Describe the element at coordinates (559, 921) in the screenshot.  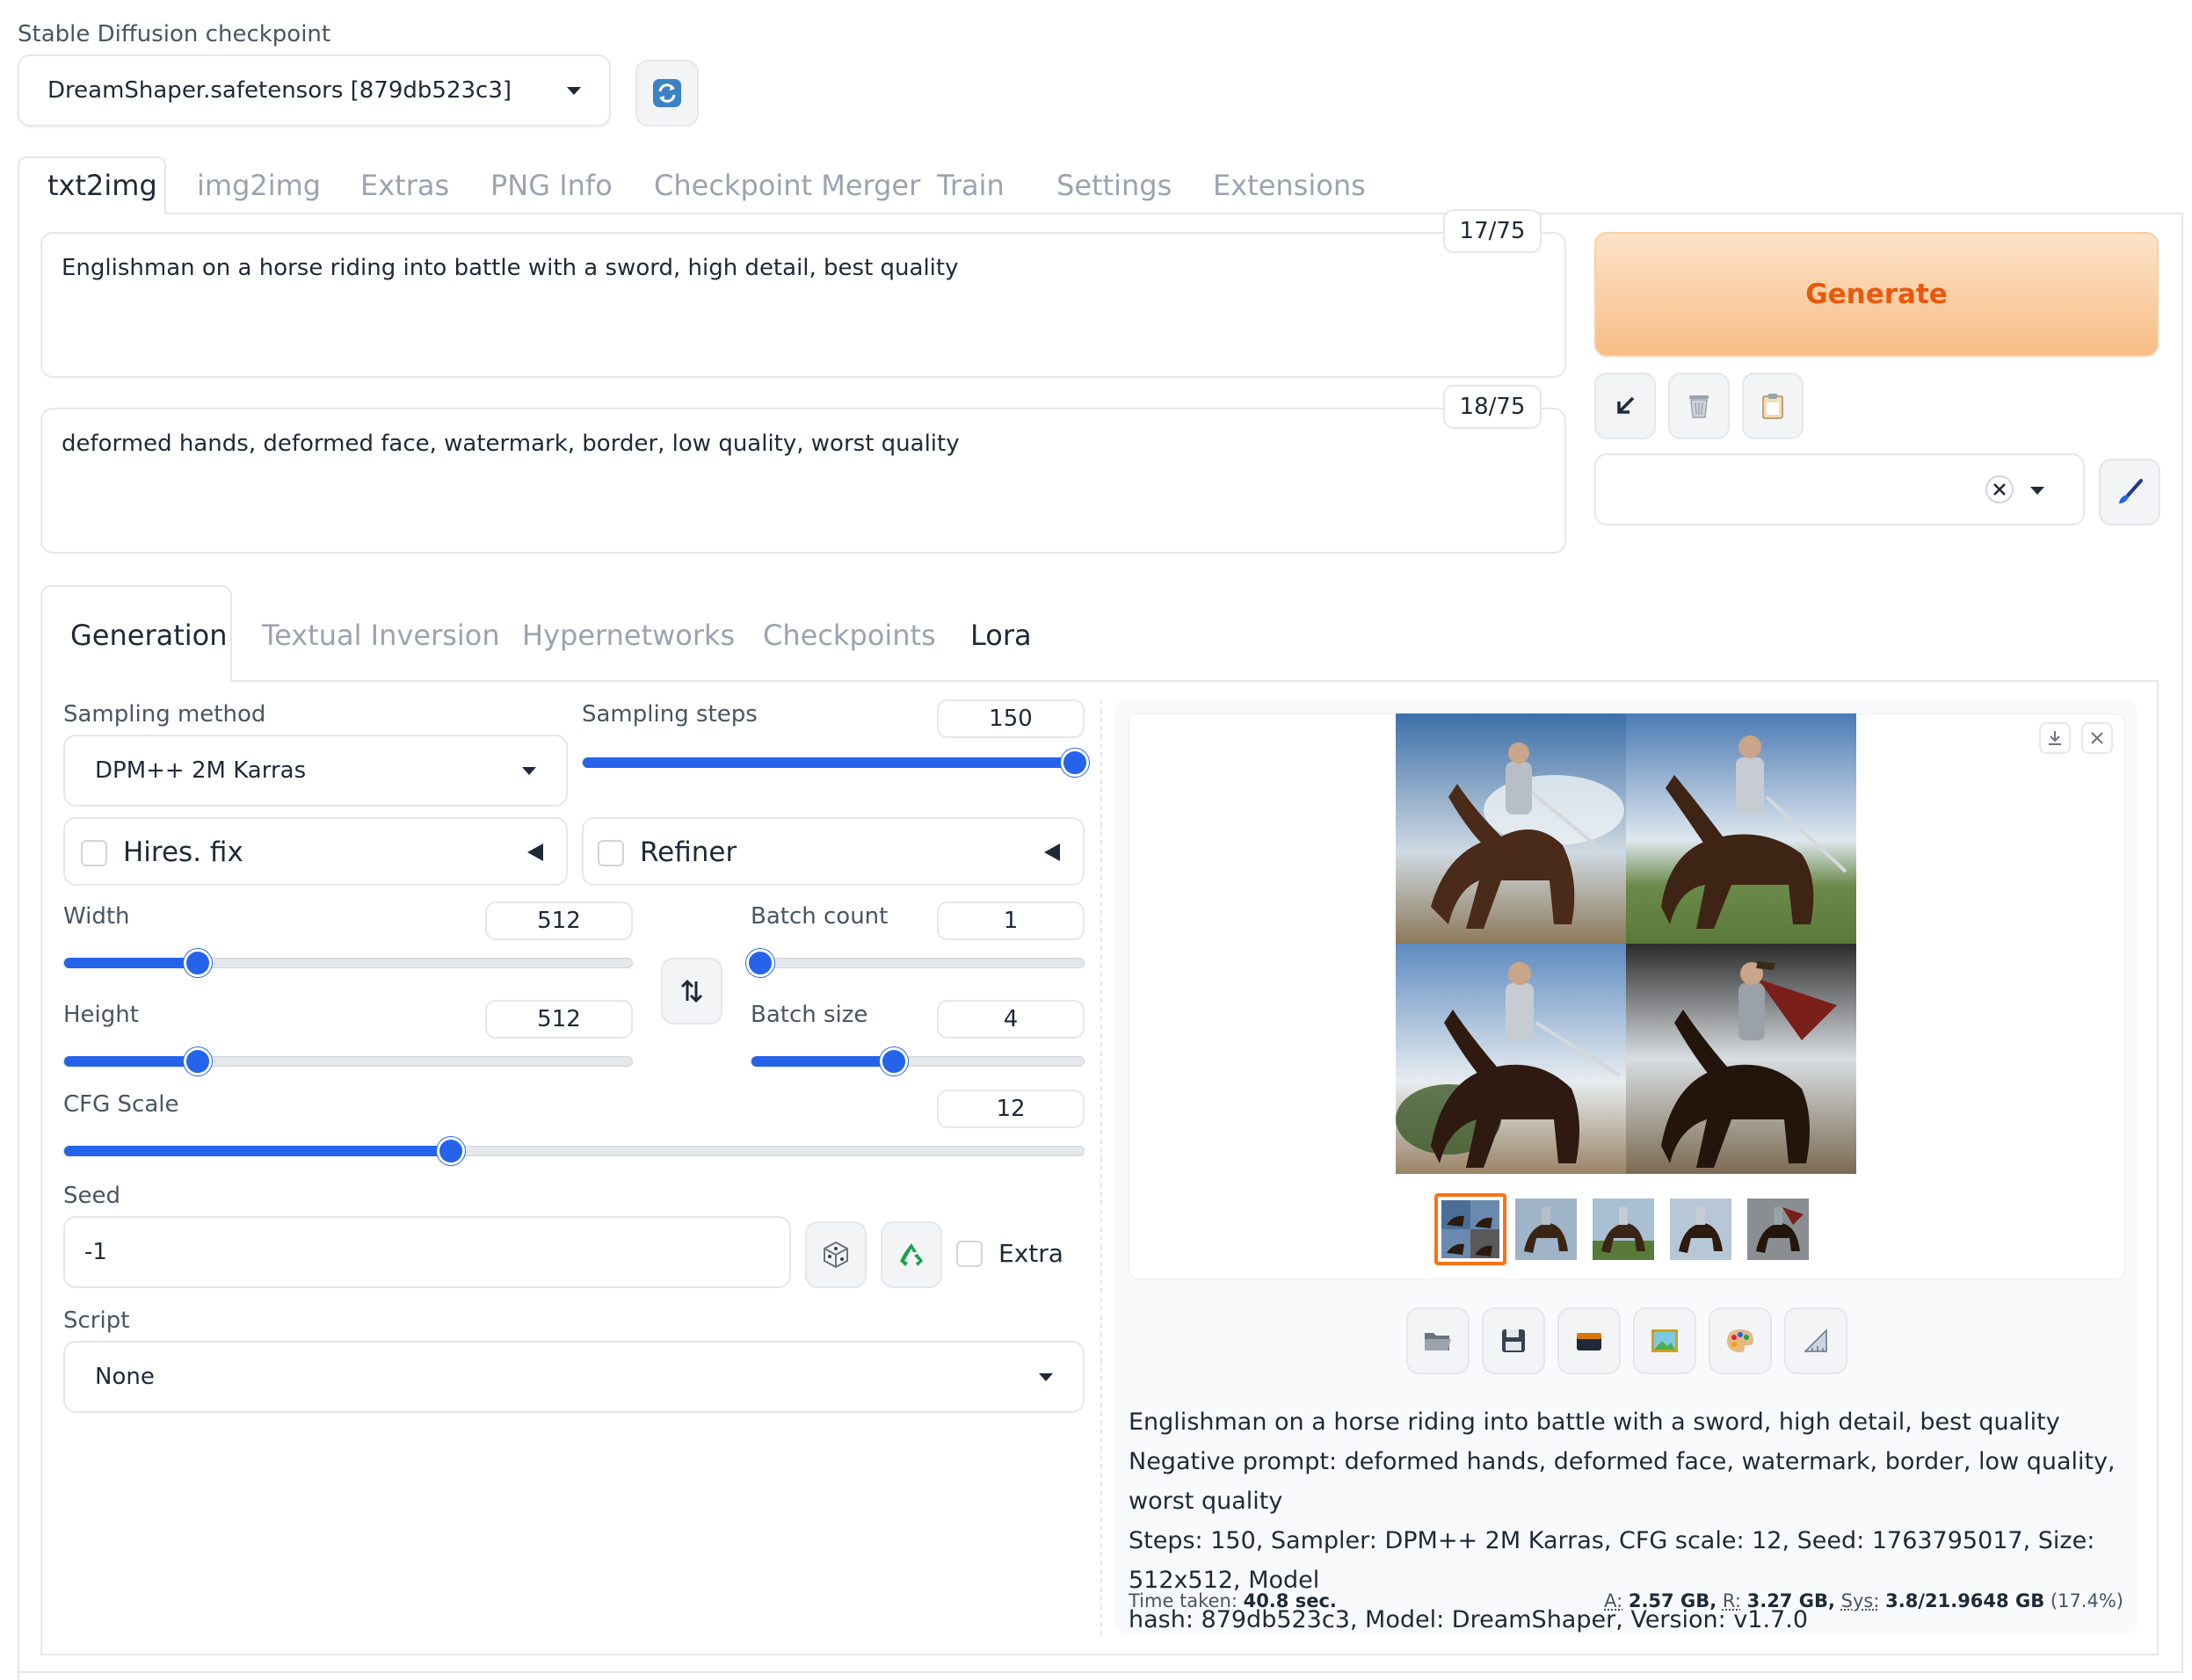
I see `width-input: 512` at that location.